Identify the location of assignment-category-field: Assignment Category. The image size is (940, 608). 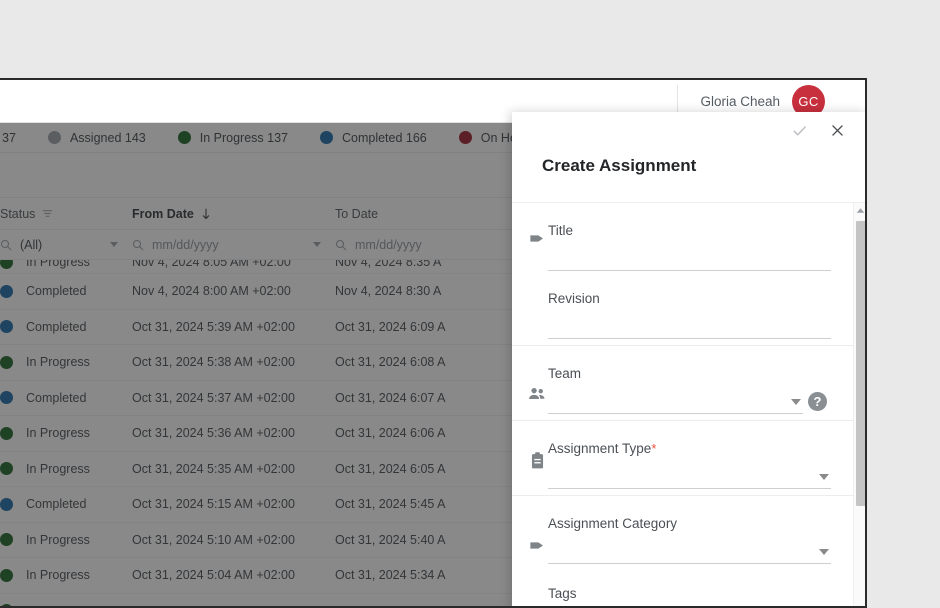
(689, 537).